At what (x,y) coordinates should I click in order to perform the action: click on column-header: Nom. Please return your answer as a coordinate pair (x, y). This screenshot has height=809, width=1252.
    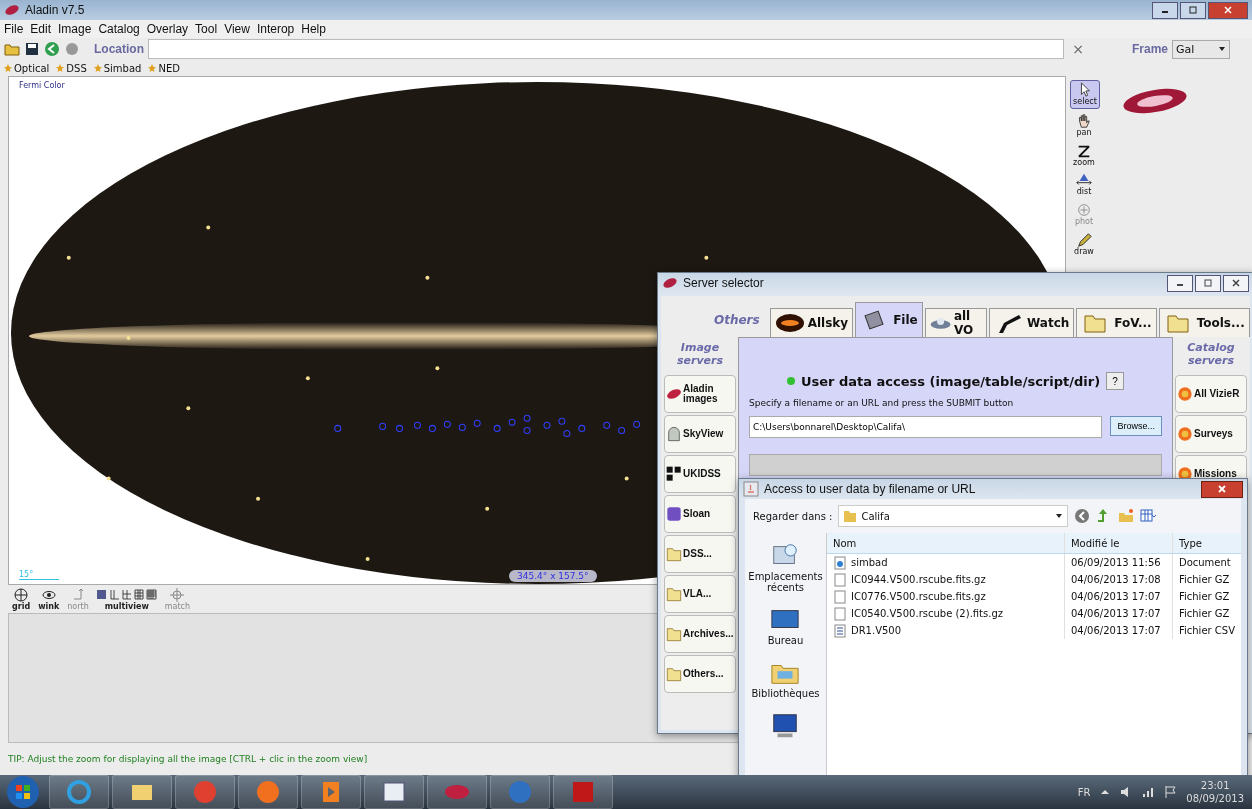
    Looking at the image, I should click on (945, 543).